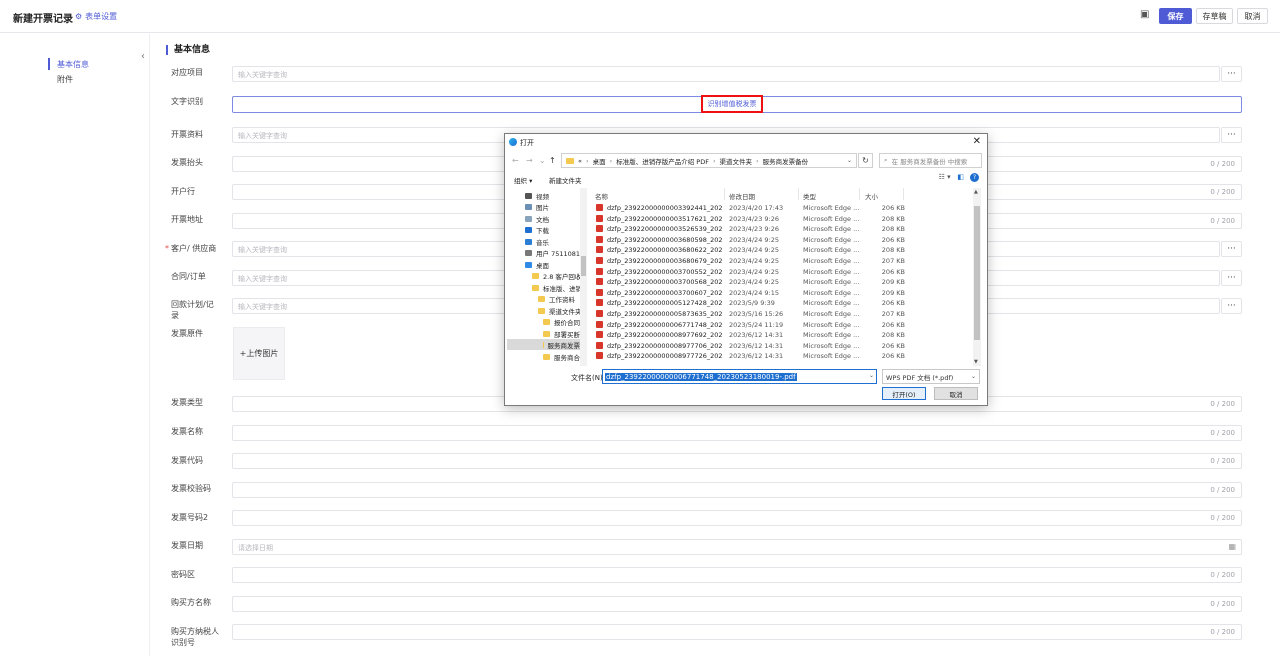  Describe the element at coordinates (737, 575) in the screenshot. I see `cipher-input: 0 / 200` at that location.